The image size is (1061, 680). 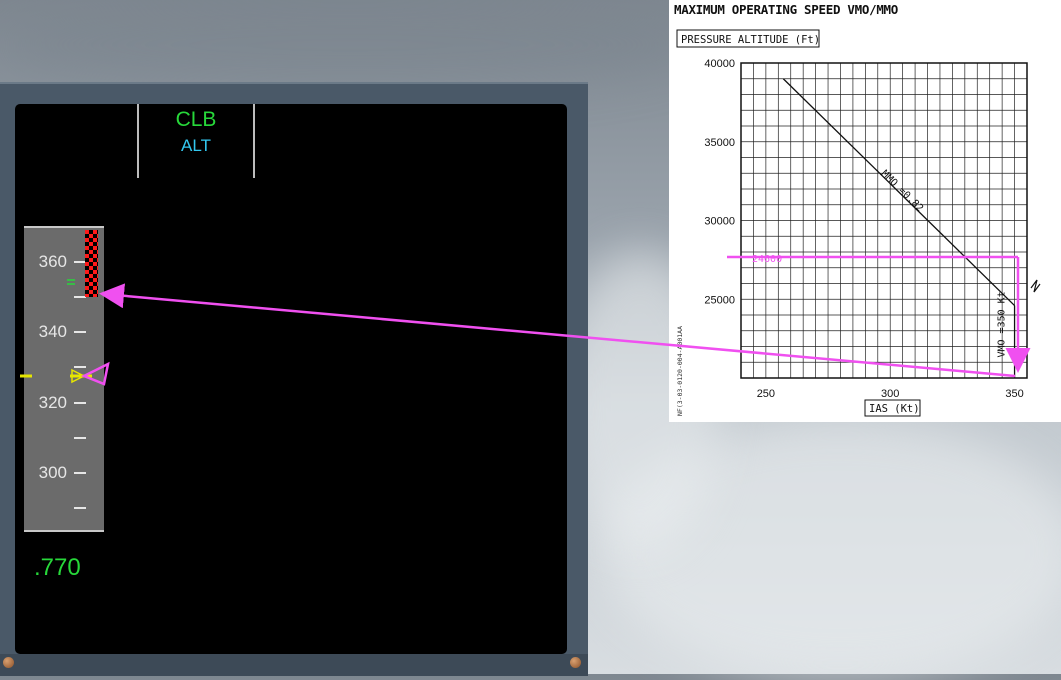 What do you see at coordinates (719, 222) in the screenshot?
I see `y-tick-label: 30000` at bounding box center [719, 222].